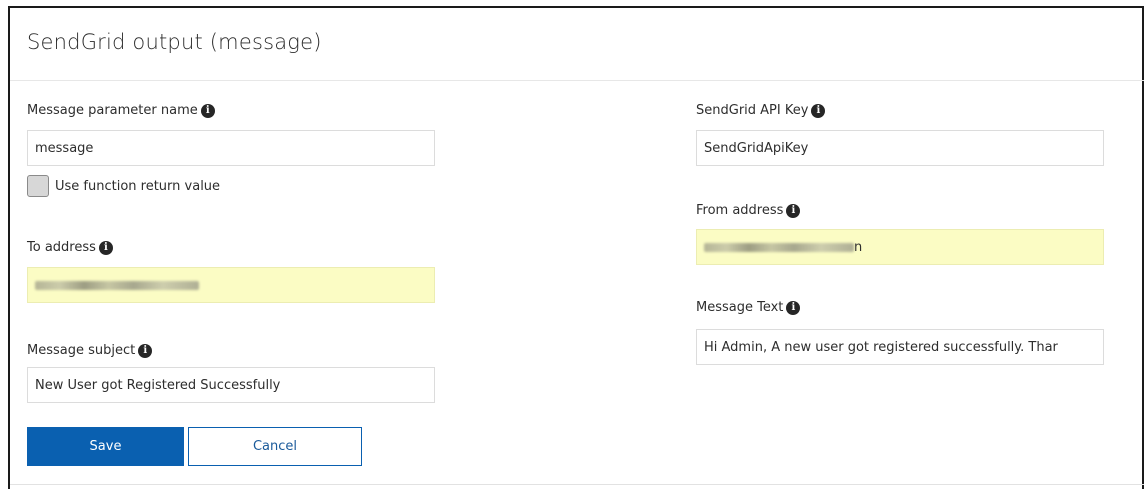 This screenshot has height=489, width=1145. I want to click on from-address-visible-suffix: n, so click(858, 247).